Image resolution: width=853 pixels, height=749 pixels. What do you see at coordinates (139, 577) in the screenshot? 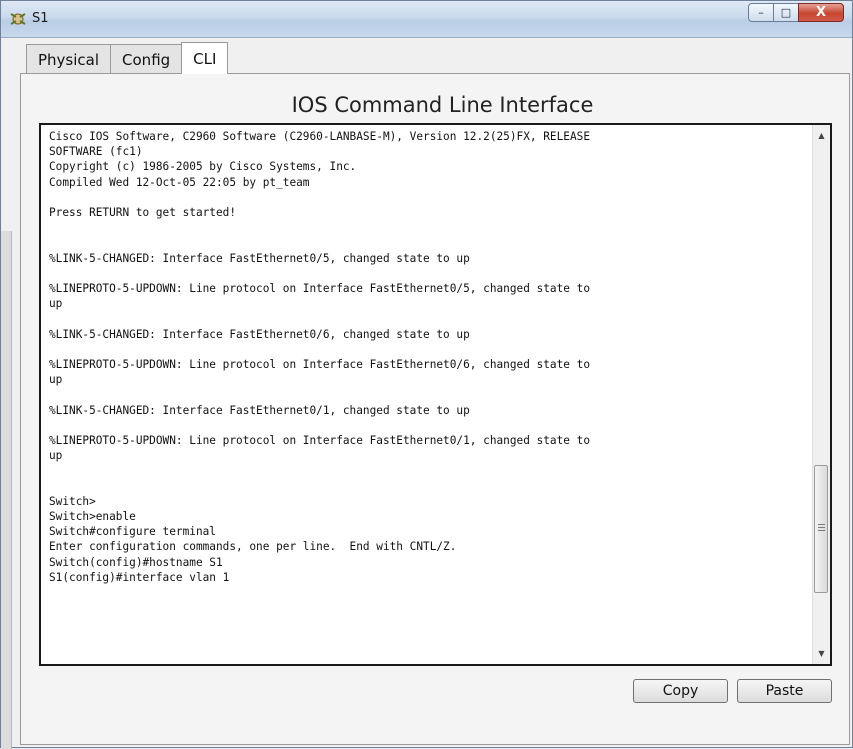
I see `console-line: S1(config)#interface vlan 1` at bounding box center [139, 577].